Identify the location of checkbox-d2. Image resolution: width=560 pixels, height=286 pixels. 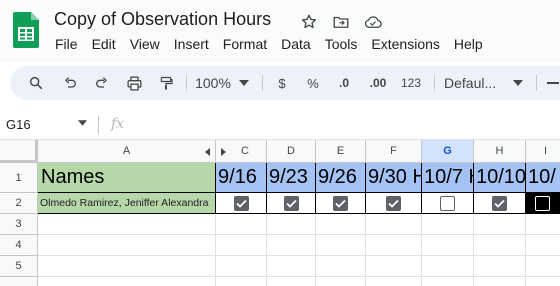
(291, 203).